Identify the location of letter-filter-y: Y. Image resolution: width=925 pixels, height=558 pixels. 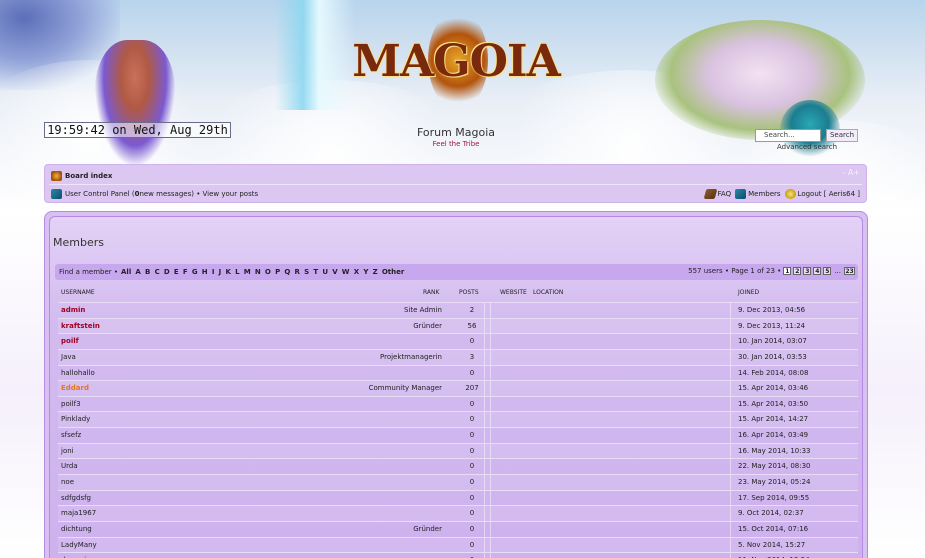
(365, 272).